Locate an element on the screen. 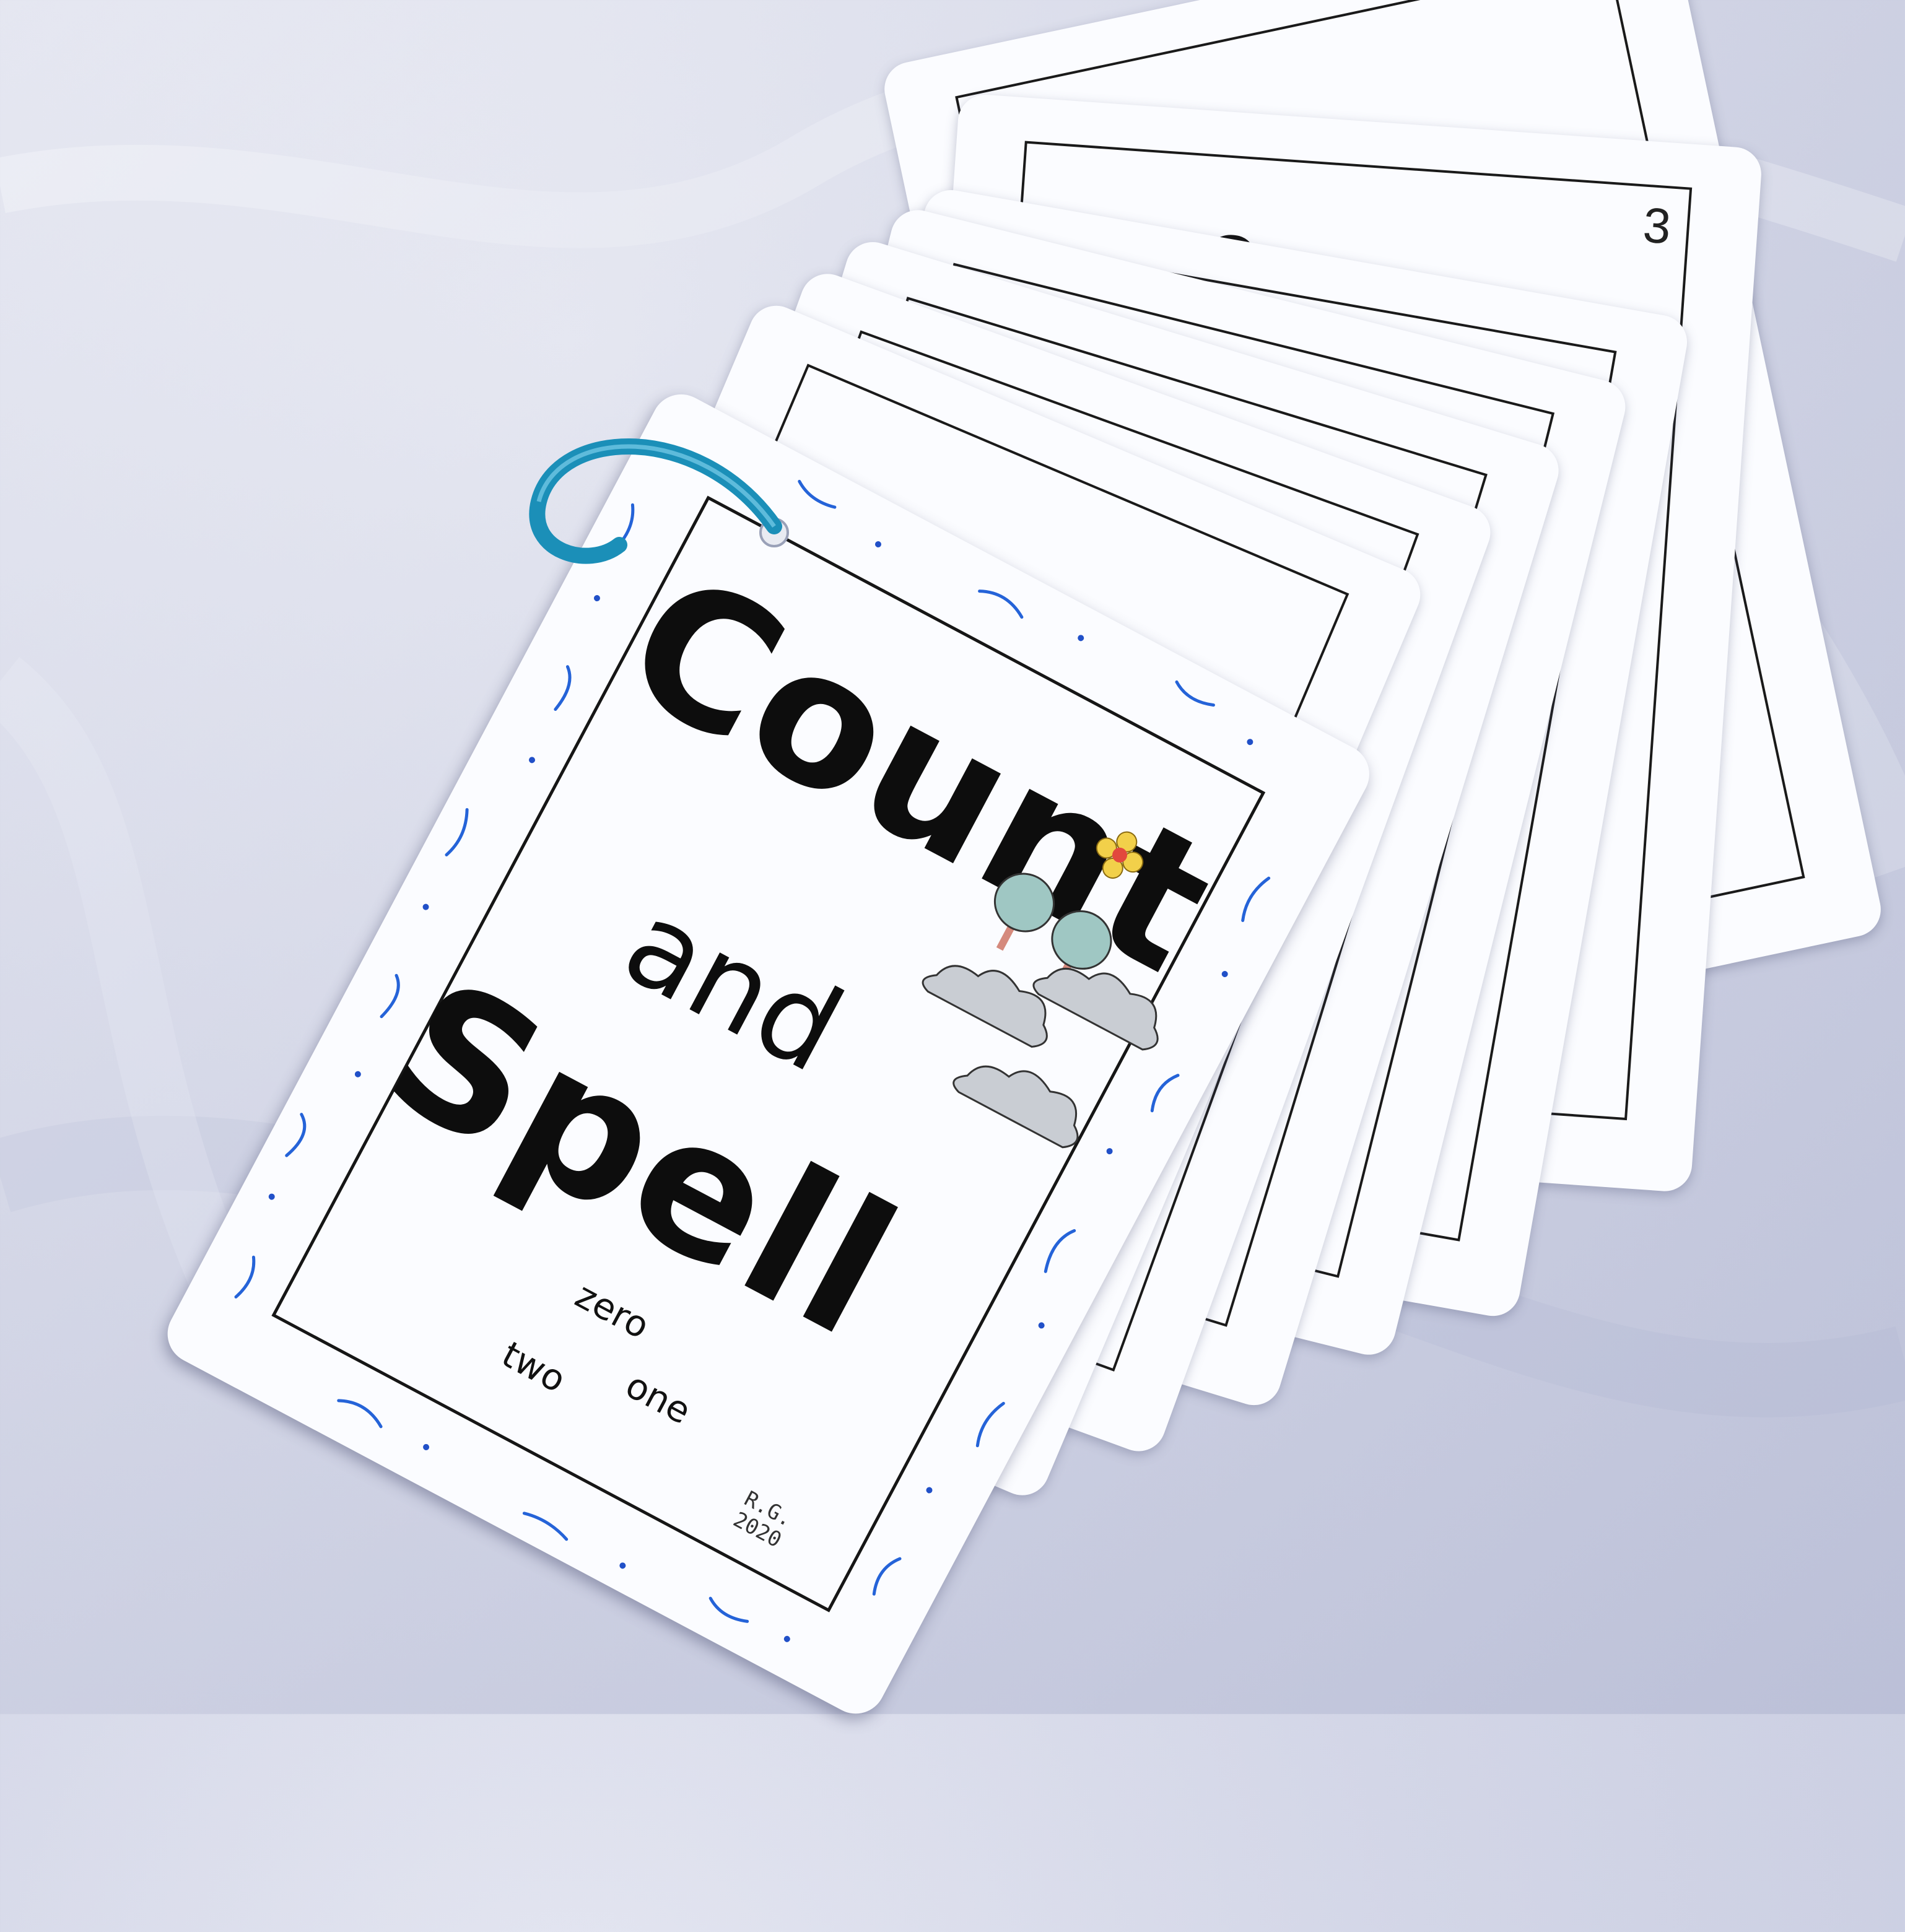 The width and height of the screenshot is (1905, 1932). card-number-top: 3 is located at coordinates (1657, 226).